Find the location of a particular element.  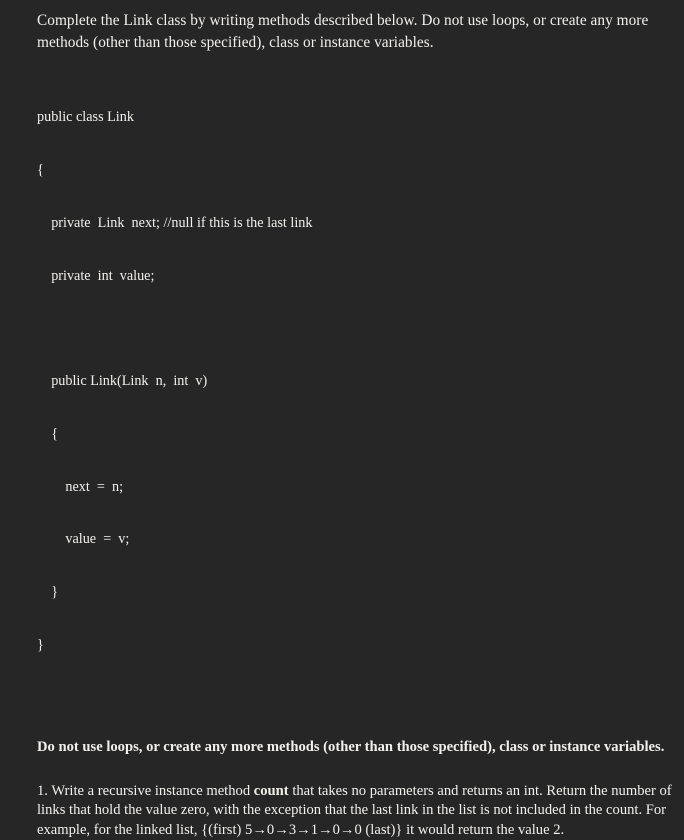

code-line: value = v; is located at coordinates (83, 539).